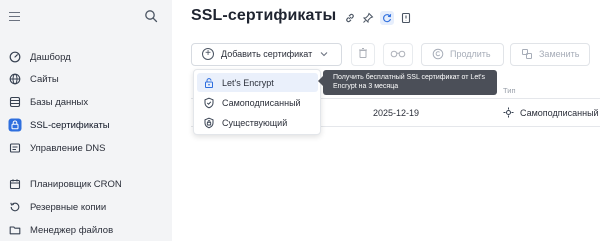  What do you see at coordinates (264, 15) in the screenshot?
I see `page-title: SSL-сертификаты` at bounding box center [264, 15].